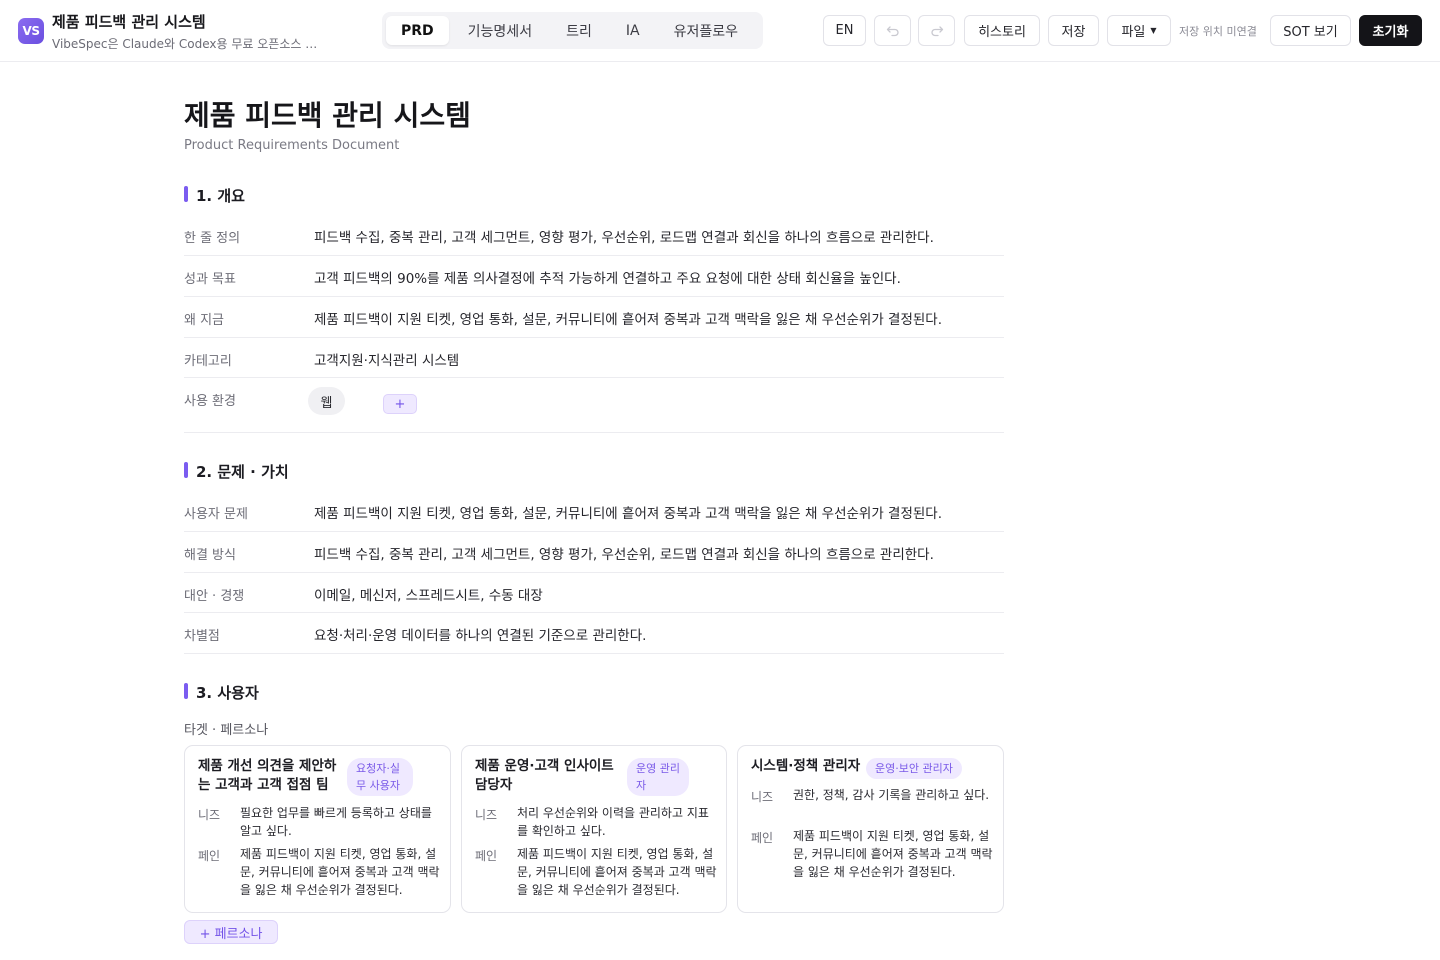 Image resolution: width=1440 pixels, height=960 pixels. What do you see at coordinates (500, 30) in the screenshot?
I see `tab-feature-spec: 기능명세서` at bounding box center [500, 30].